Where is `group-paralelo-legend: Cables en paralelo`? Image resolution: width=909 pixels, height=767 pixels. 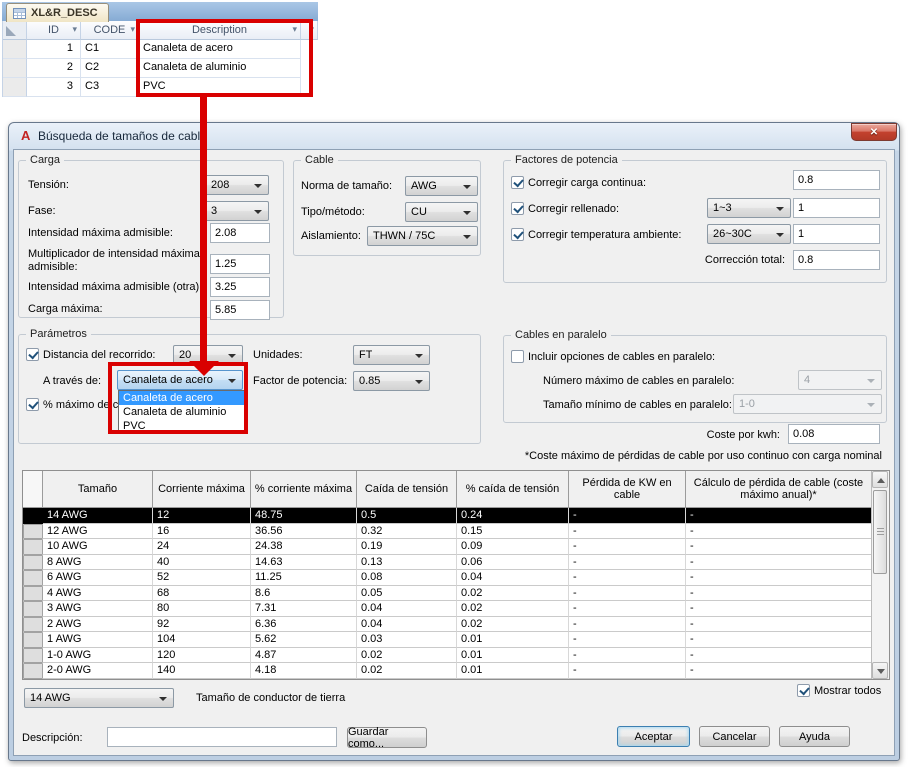
group-paralelo-legend: Cables en paralelo is located at coordinates (561, 335).